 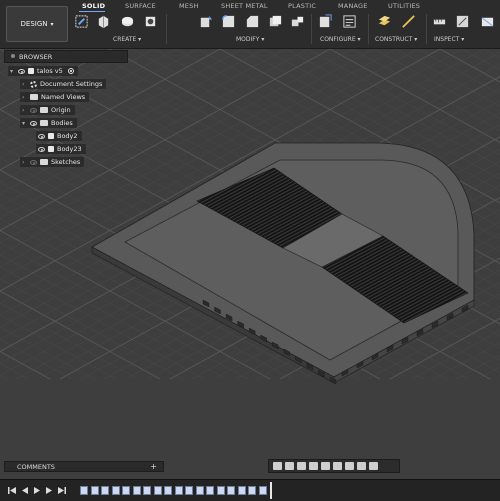 What do you see at coordinates (340, 39) in the screenshot?
I see `configure-menu: CONFIGURE ▾` at bounding box center [340, 39].